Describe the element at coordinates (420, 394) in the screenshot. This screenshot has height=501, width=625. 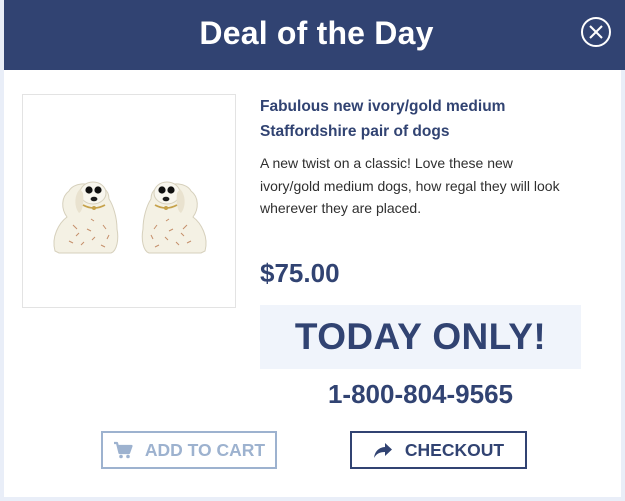
I see `phone-number: 1-800-804-9565` at that location.